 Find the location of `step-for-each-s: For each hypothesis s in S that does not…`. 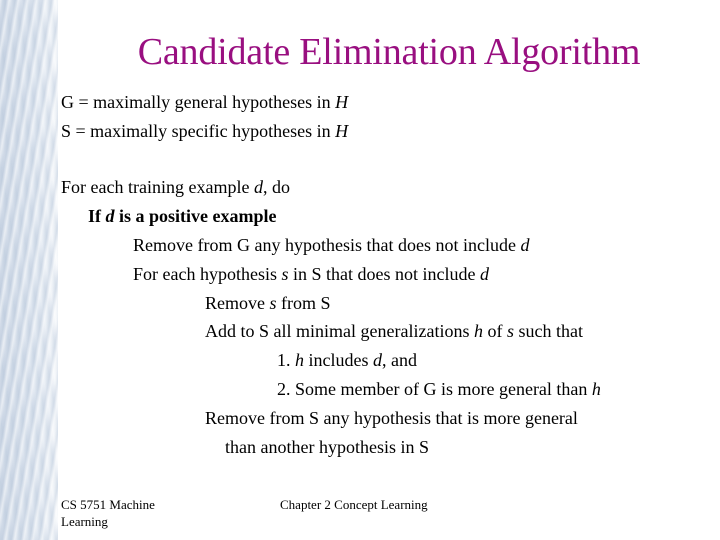

step-for-each-s: For each hypothesis s in S that does not… is located at coordinates (311, 274).